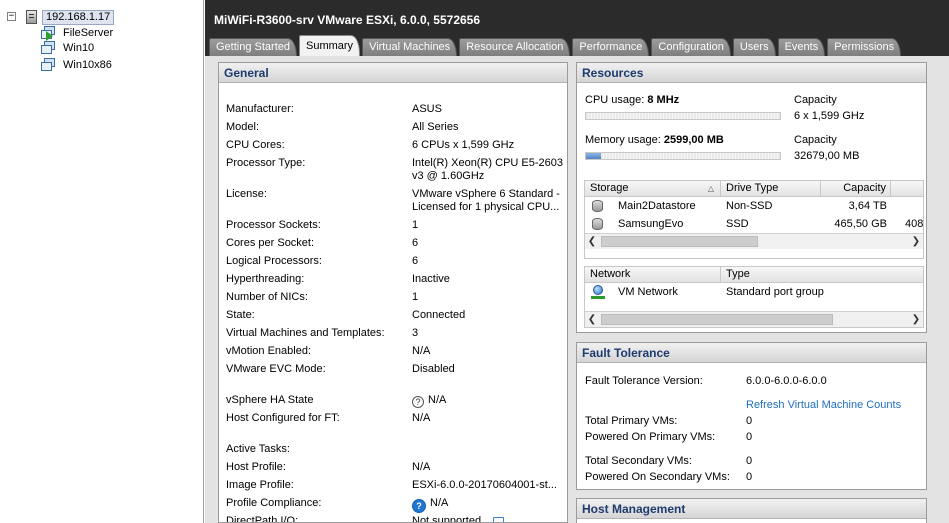 This screenshot has width=949, height=523. I want to click on host-management-panel: Host Management, so click(751, 510).